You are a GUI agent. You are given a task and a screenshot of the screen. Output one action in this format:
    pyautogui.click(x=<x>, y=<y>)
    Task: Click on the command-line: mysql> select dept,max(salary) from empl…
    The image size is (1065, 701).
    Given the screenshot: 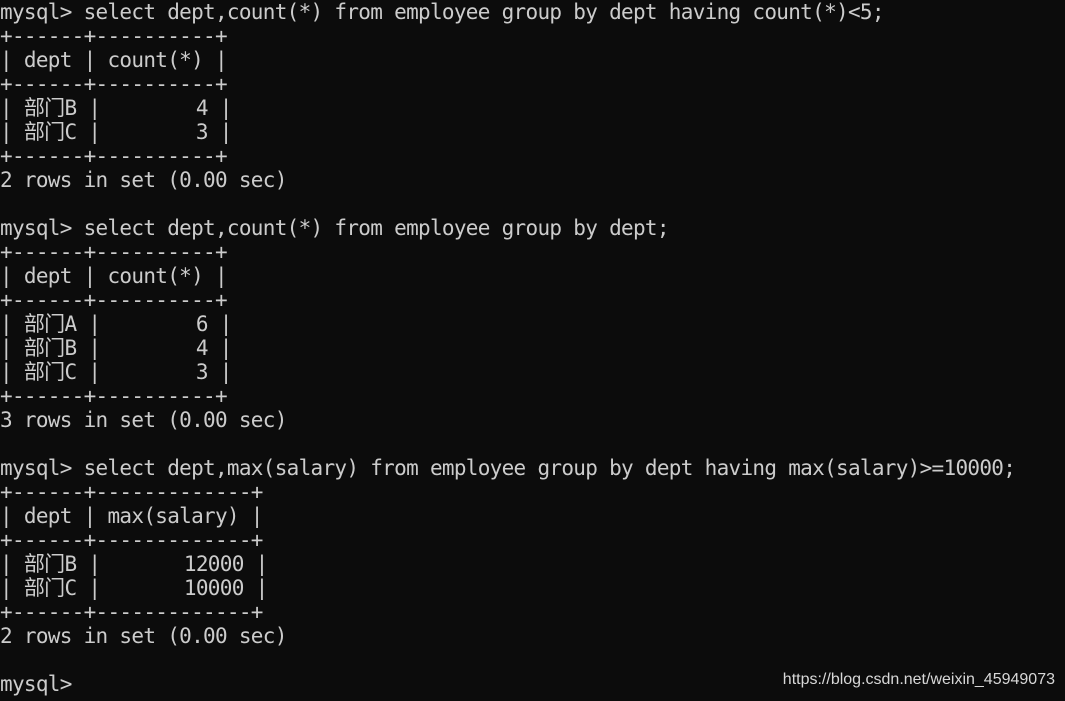 What is the action you would take?
    pyautogui.click(x=508, y=468)
    